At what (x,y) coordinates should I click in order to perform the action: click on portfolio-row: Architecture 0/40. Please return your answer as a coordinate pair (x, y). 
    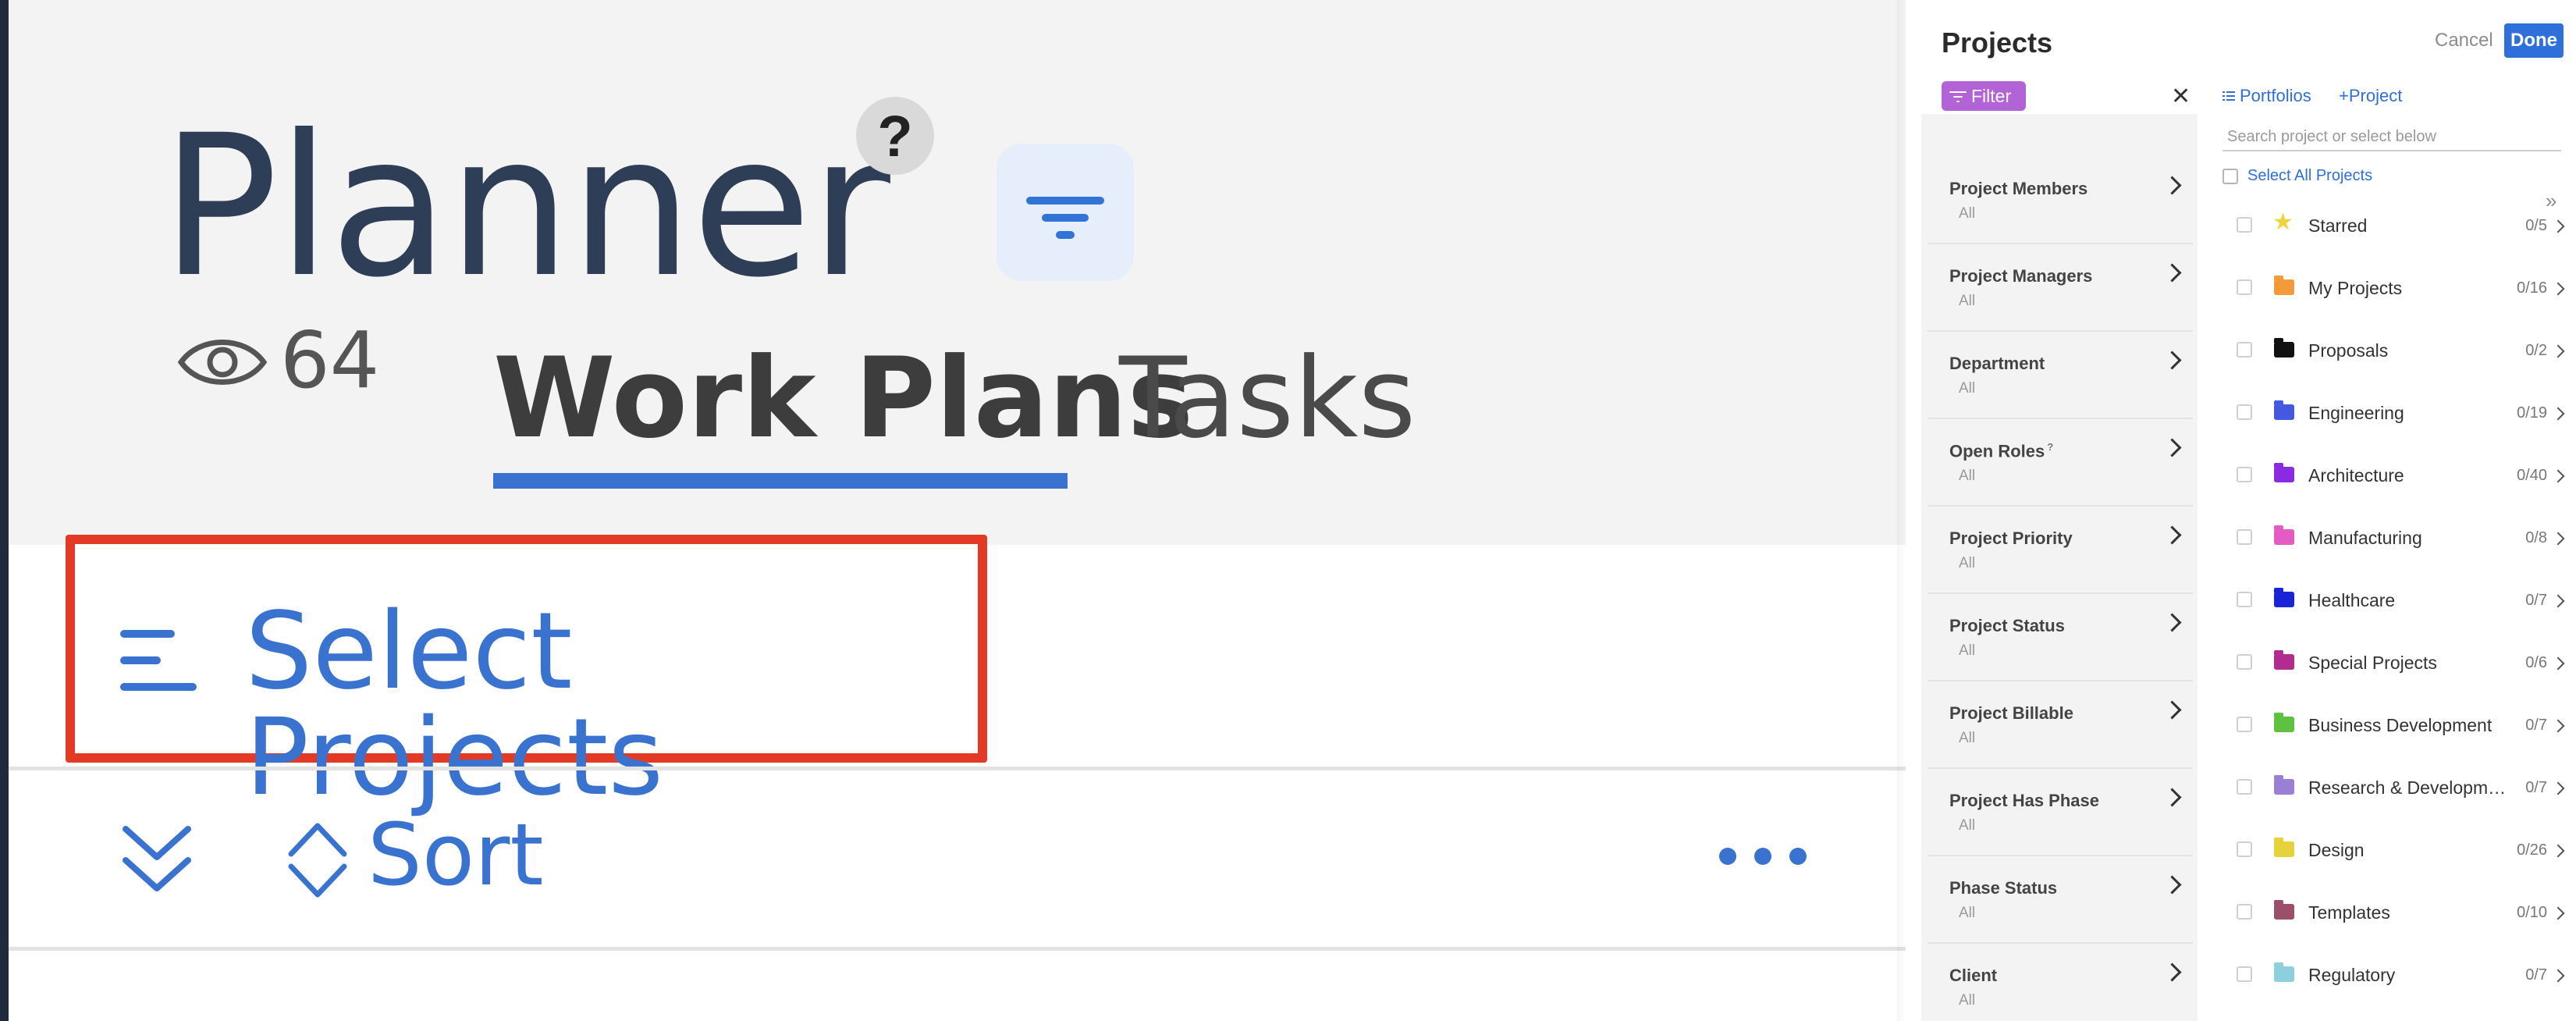
    Looking at the image, I should click on (2391, 476).